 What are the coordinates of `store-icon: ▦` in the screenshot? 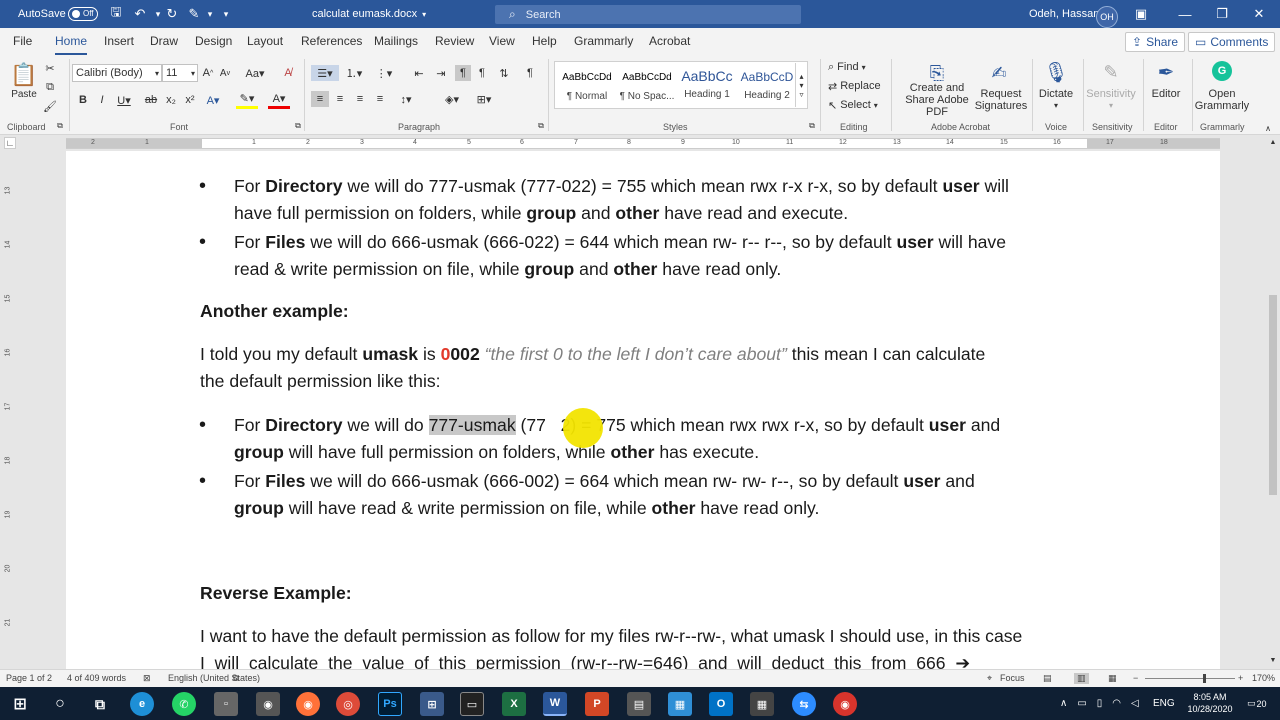 It's located at (680, 704).